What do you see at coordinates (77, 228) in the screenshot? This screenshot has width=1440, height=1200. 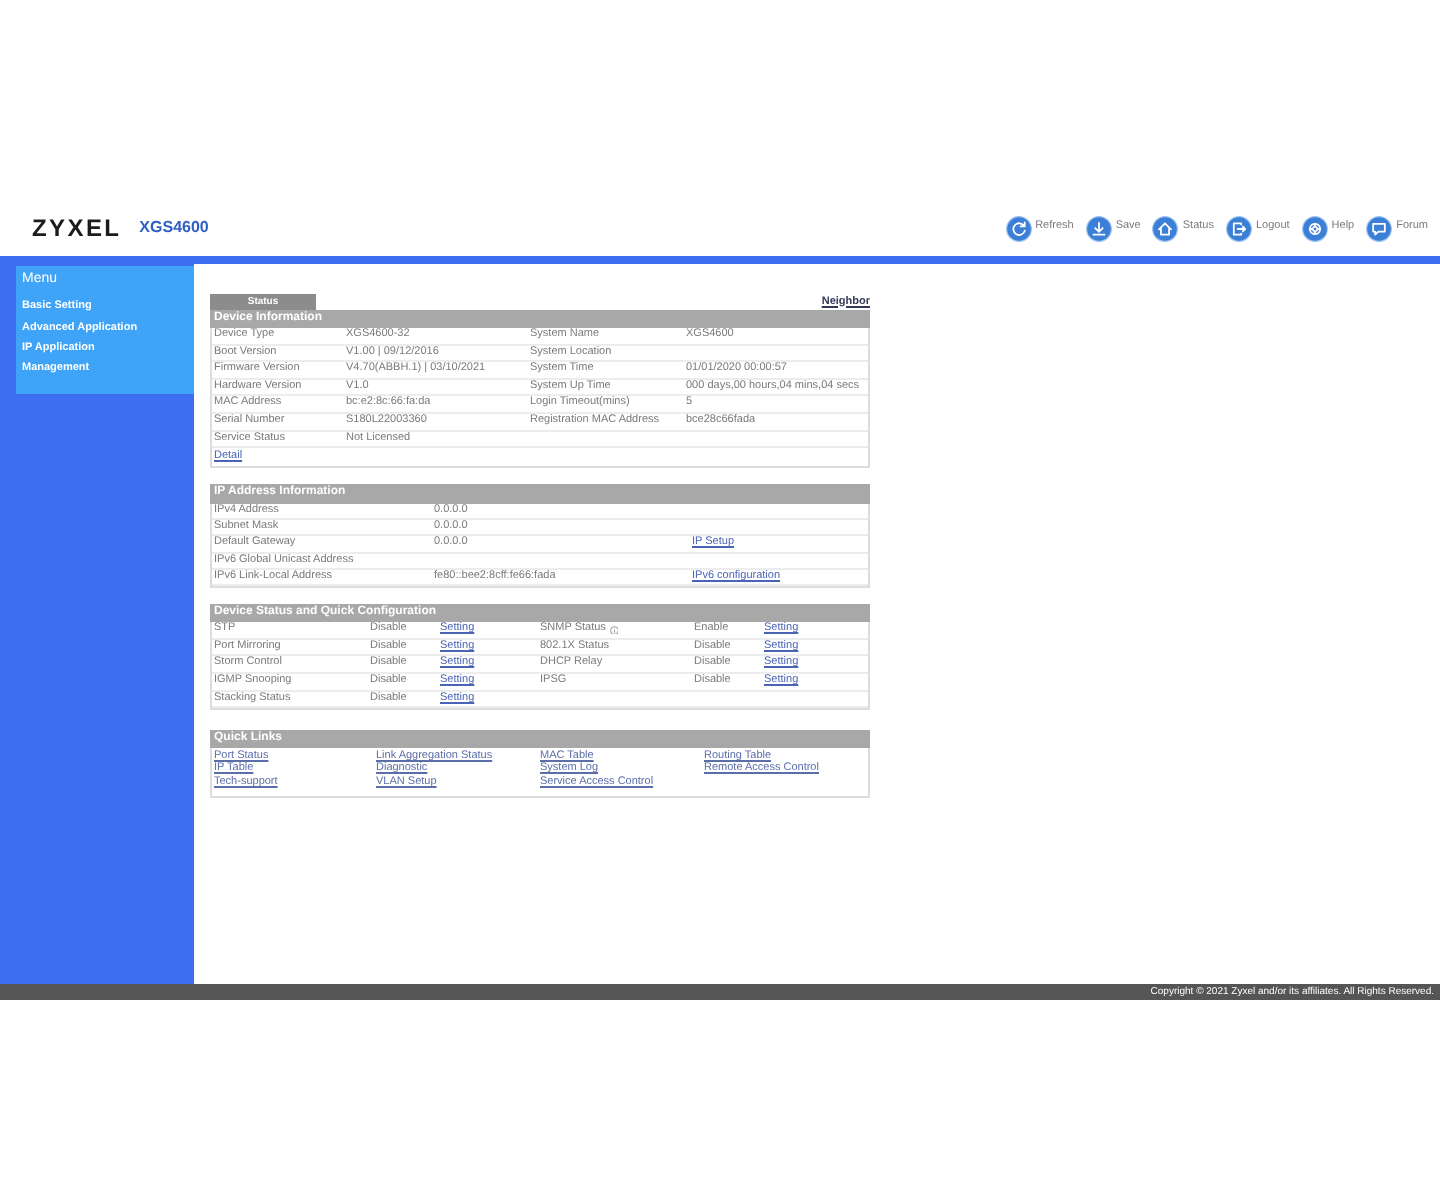 I see `logo-text: ZYXEL` at bounding box center [77, 228].